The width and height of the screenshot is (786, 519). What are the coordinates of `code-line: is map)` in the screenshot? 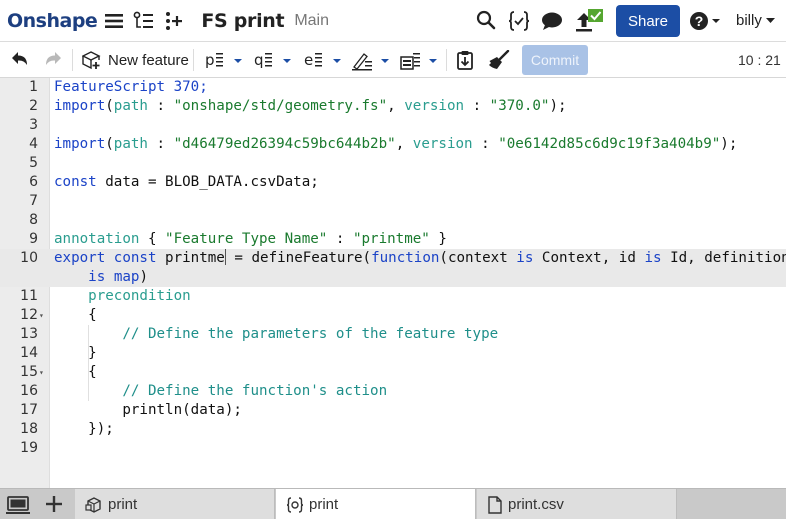 It's located at (393, 277).